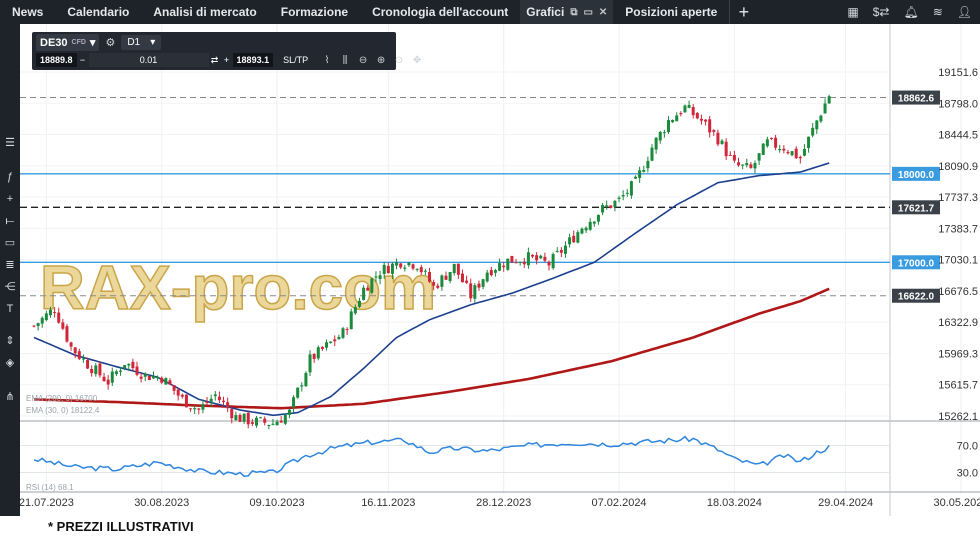 This screenshot has width=980, height=536. Describe the element at coordinates (148, 60) in the screenshot. I see `quantity-input: 0.01` at that location.